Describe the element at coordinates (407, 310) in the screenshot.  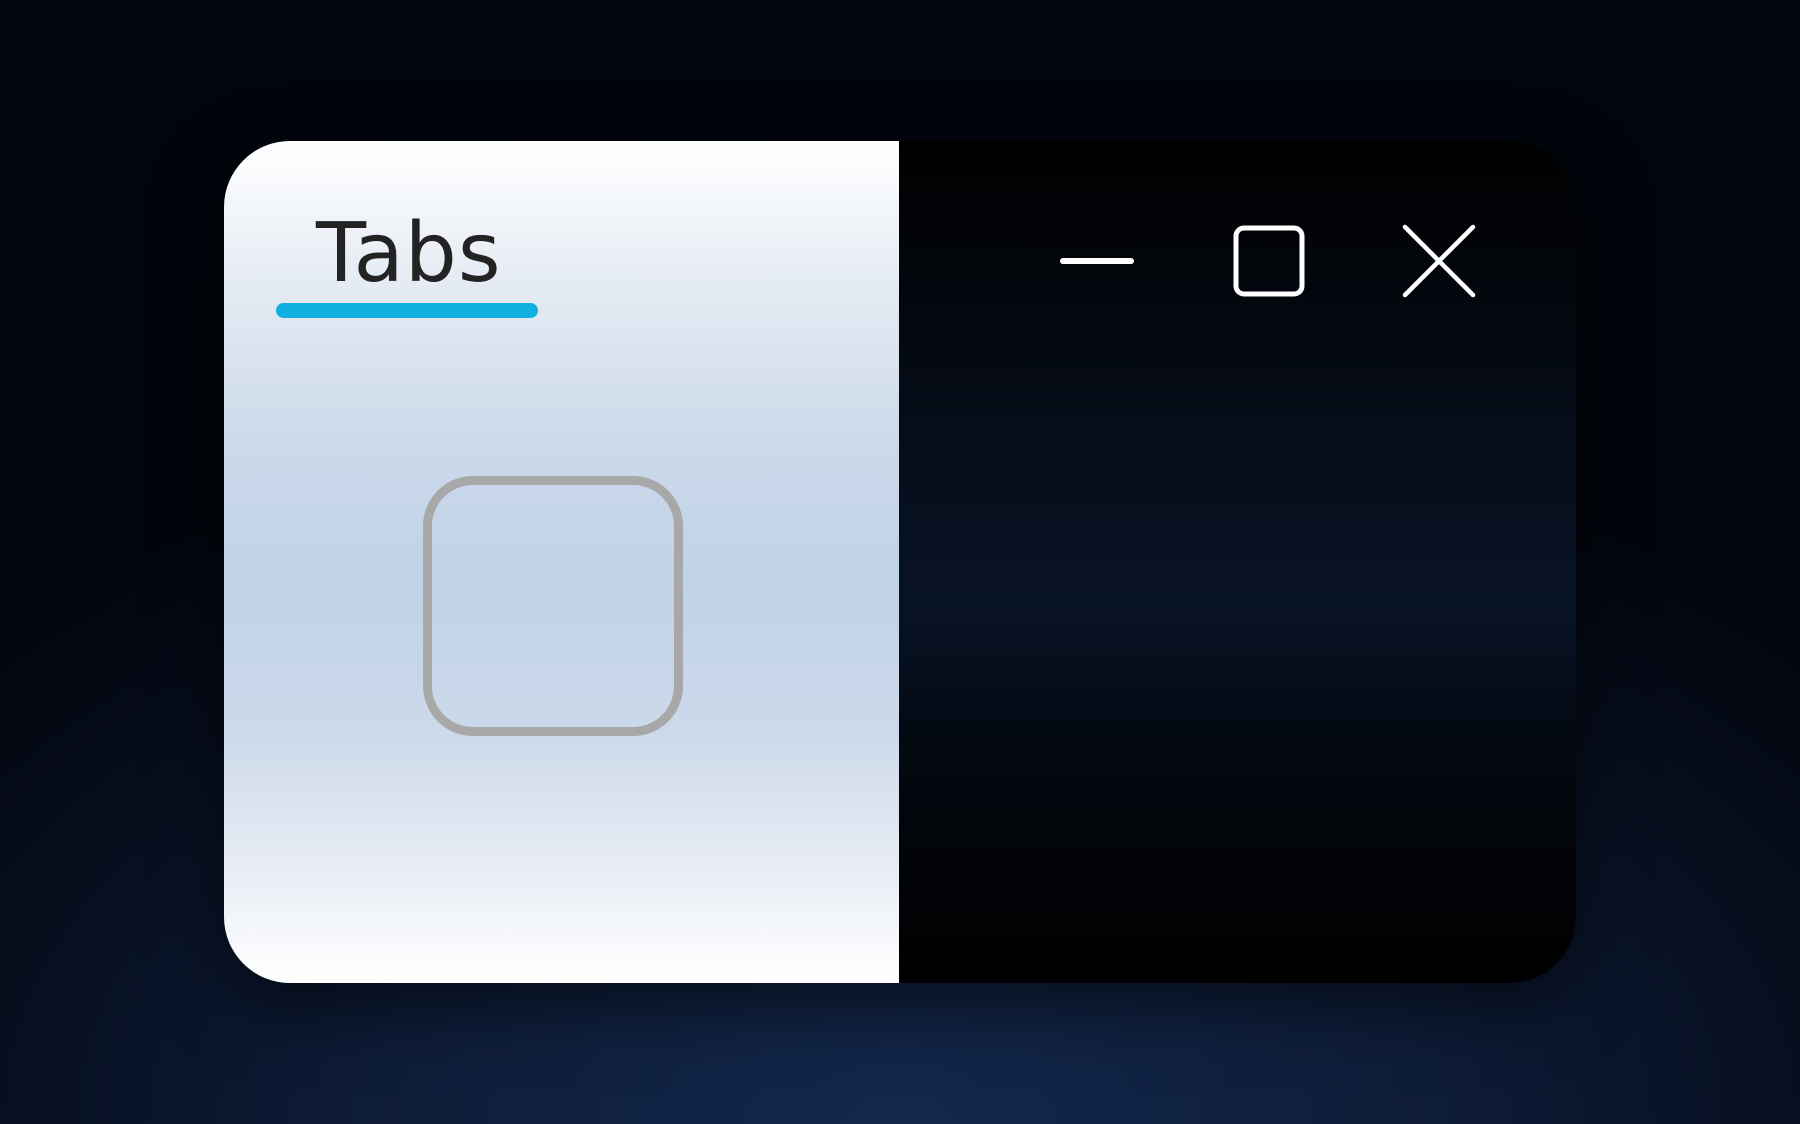
I see `active-tab-indicator` at that location.